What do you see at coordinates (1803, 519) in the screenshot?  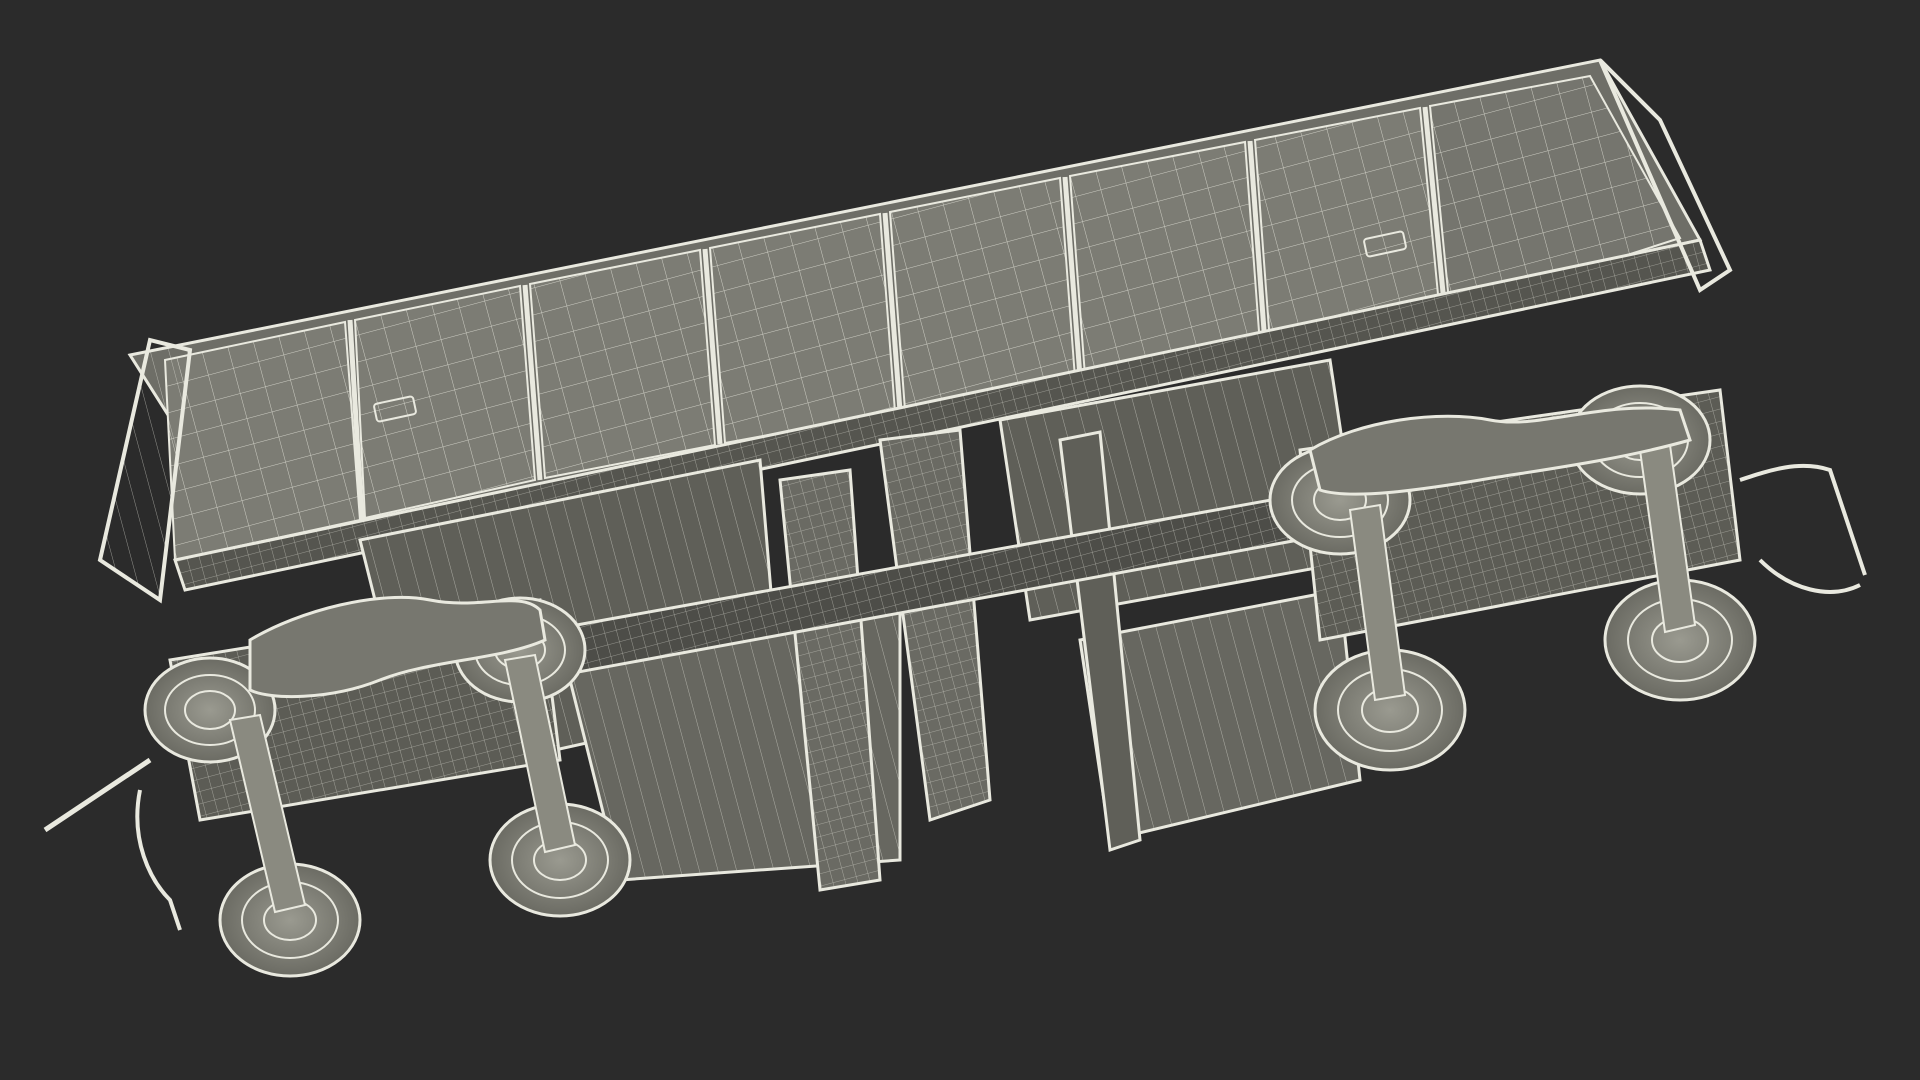 I see `coupler-right` at bounding box center [1803, 519].